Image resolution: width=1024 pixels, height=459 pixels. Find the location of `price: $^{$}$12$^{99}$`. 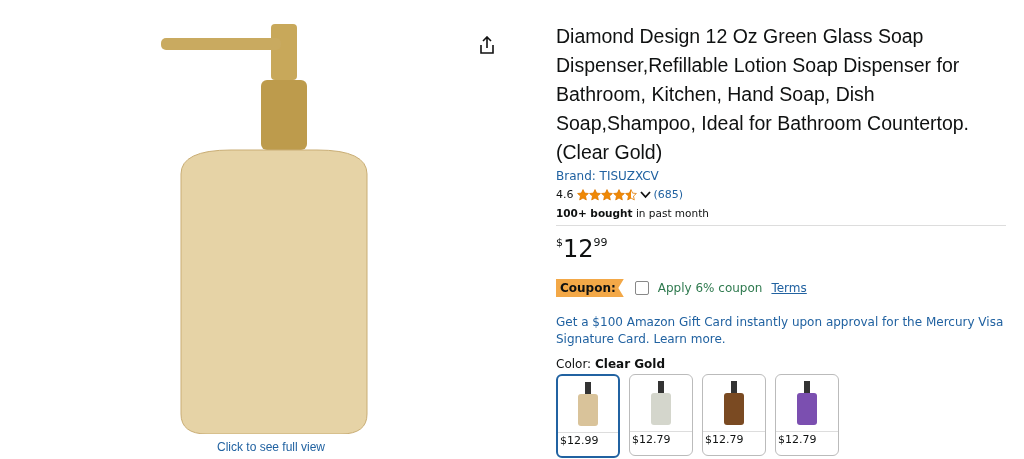

price: $^{$}$12$^{99}$ is located at coordinates (582, 249).